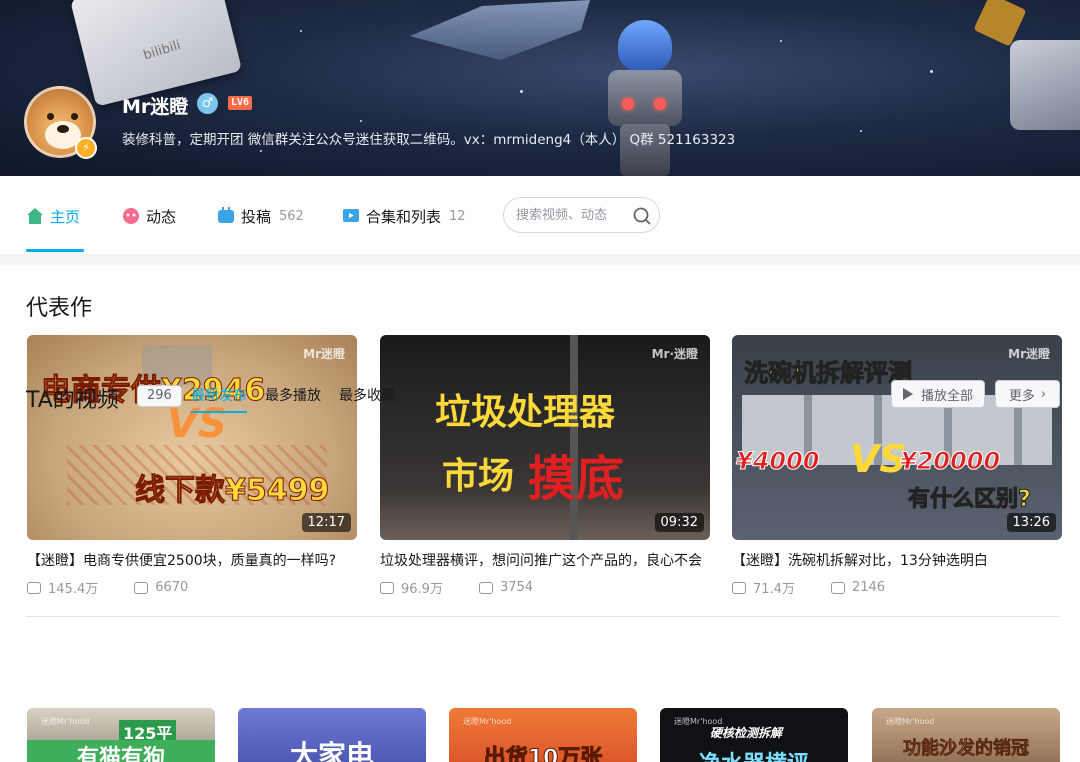 The height and width of the screenshot is (762, 1080). I want to click on tab-home: 主页, so click(53, 216).